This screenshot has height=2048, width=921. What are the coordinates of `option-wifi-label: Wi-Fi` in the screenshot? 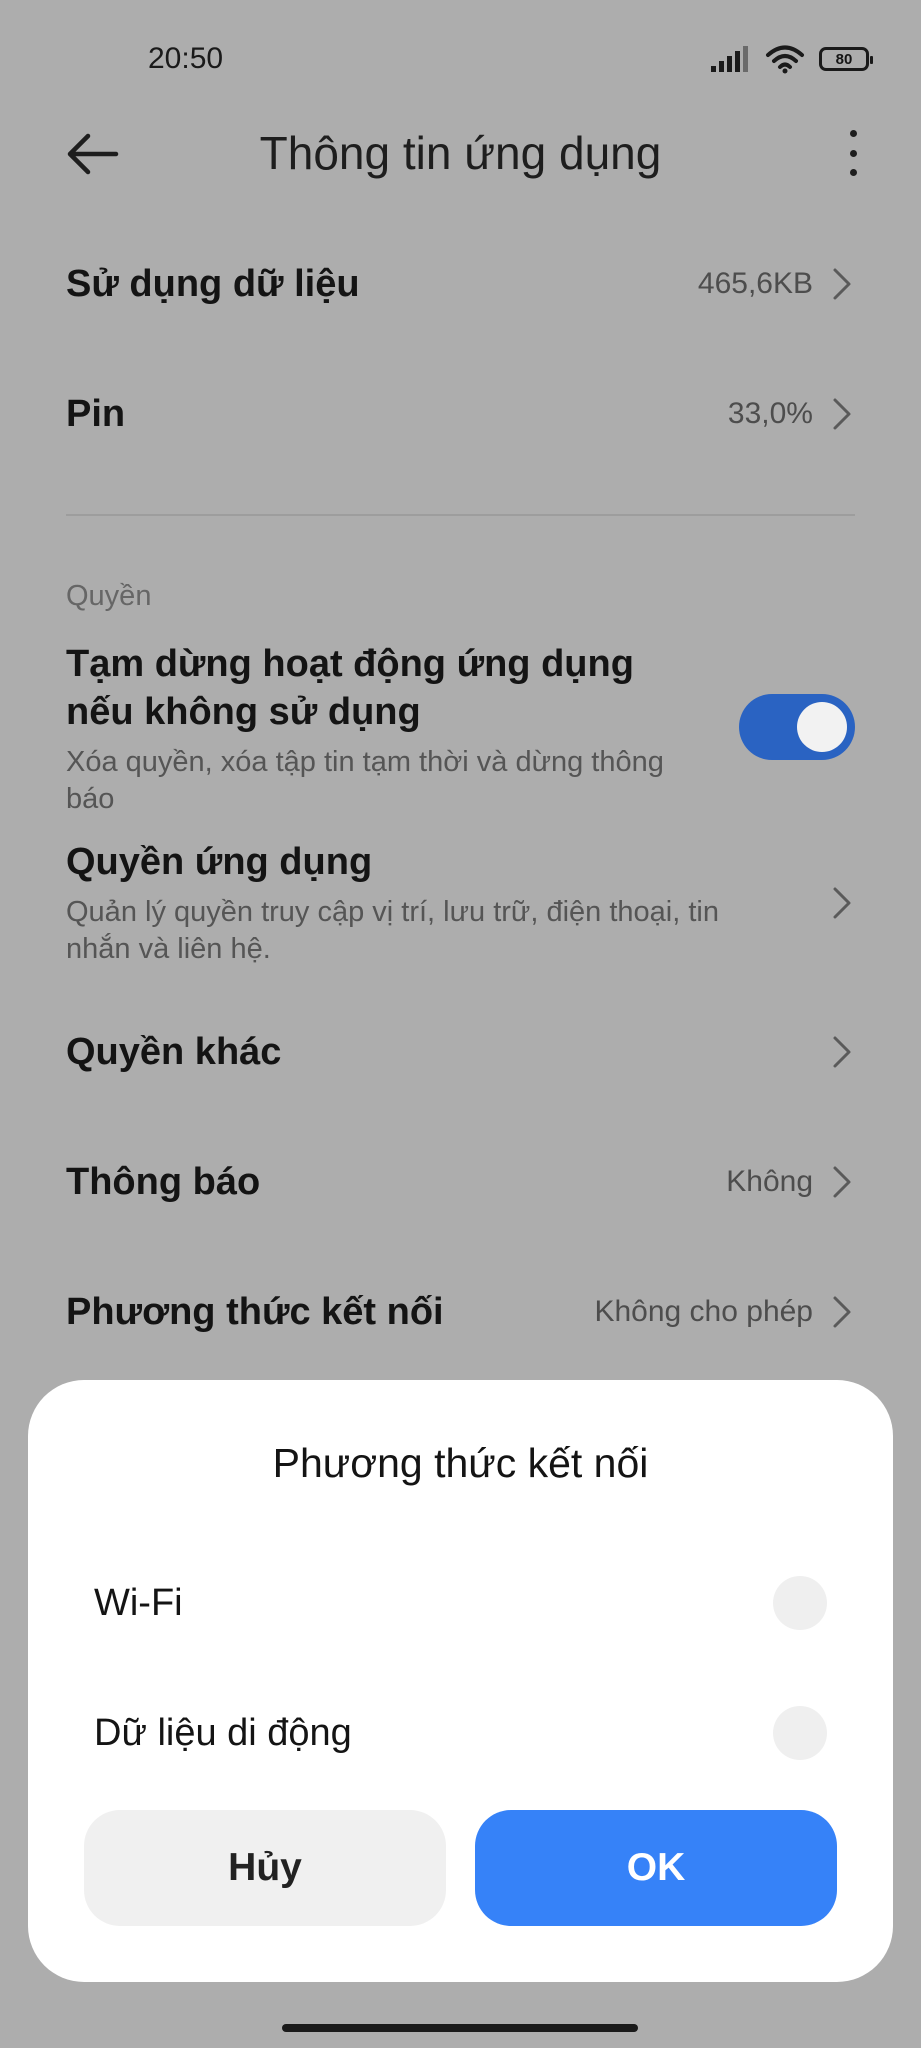 It's located at (138, 1602).